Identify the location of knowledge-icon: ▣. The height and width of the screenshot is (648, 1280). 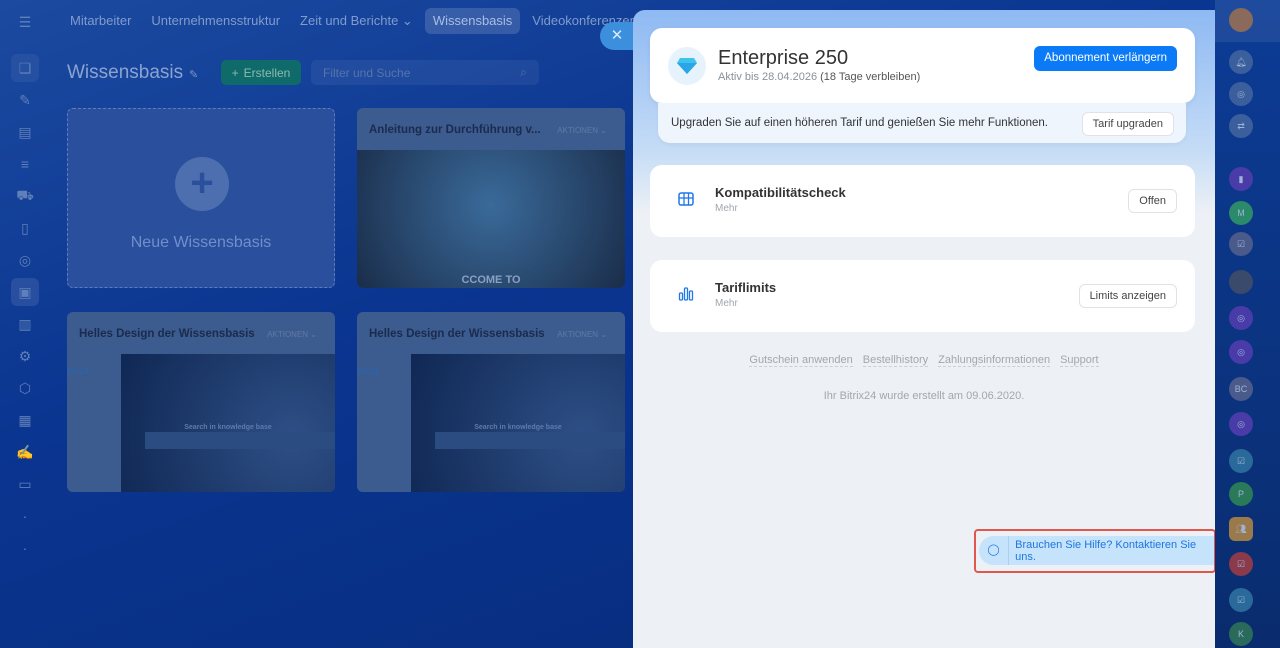
(25, 292).